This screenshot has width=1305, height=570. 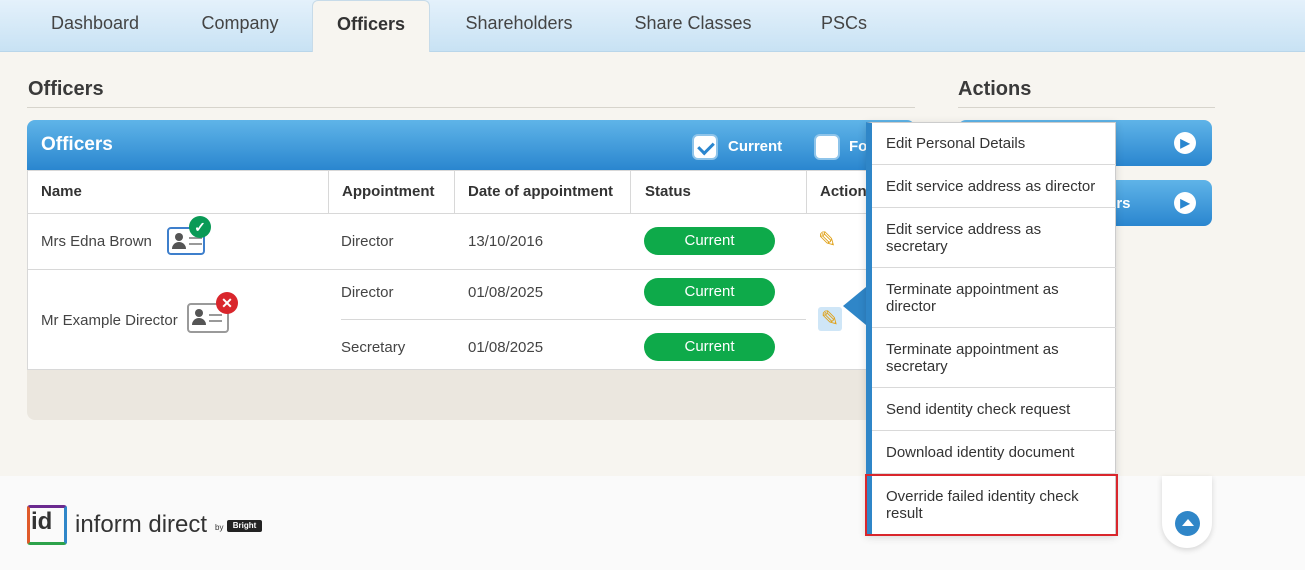 I want to click on tab-dashboard: Dashboard, so click(x=95, y=26).